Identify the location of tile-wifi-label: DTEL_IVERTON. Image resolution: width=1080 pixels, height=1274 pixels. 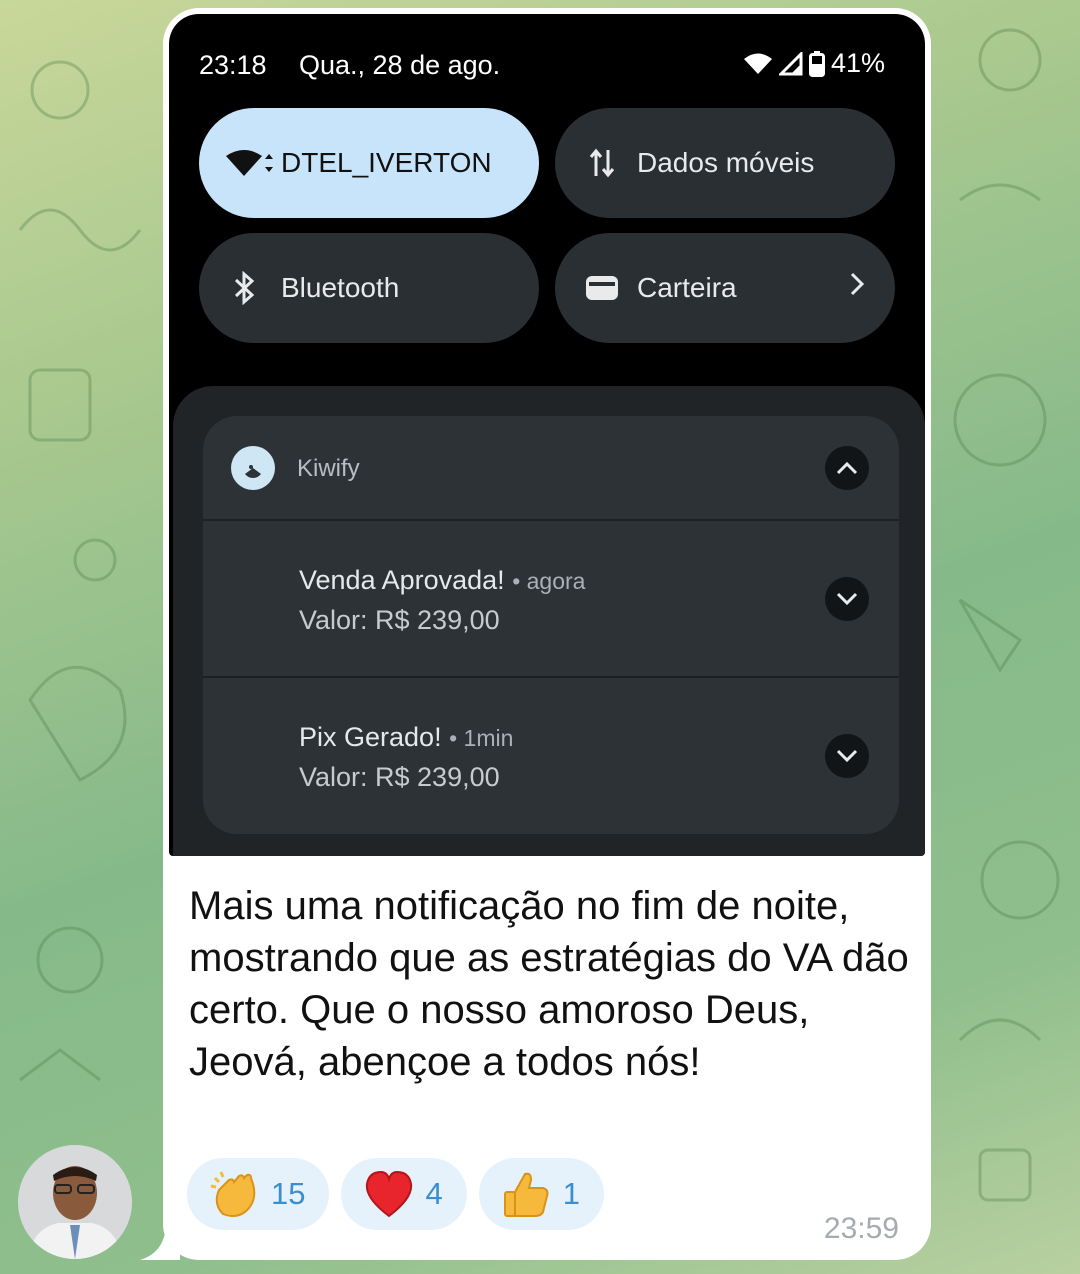
(386, 162).